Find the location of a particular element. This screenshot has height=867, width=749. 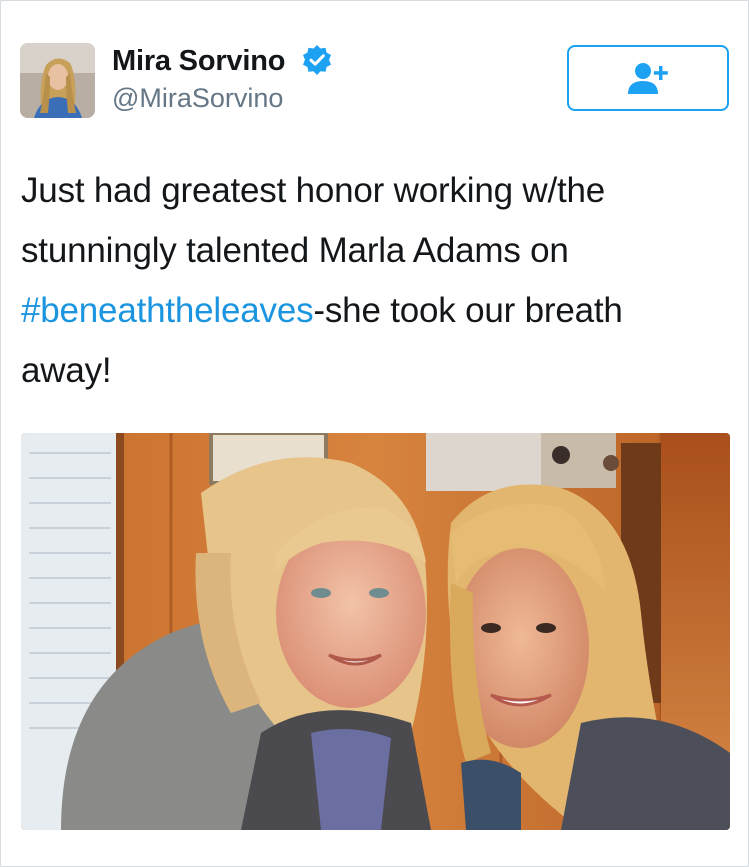

tweet-text-line: #beneaththeleaves-she took our breath is located at coordinates (371, 311).